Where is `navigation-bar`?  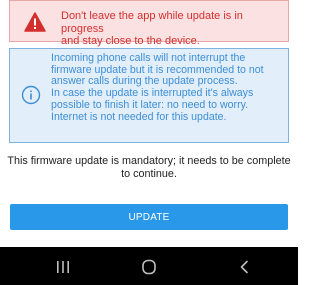 navigation-bar is located at coordinates (149, 266).